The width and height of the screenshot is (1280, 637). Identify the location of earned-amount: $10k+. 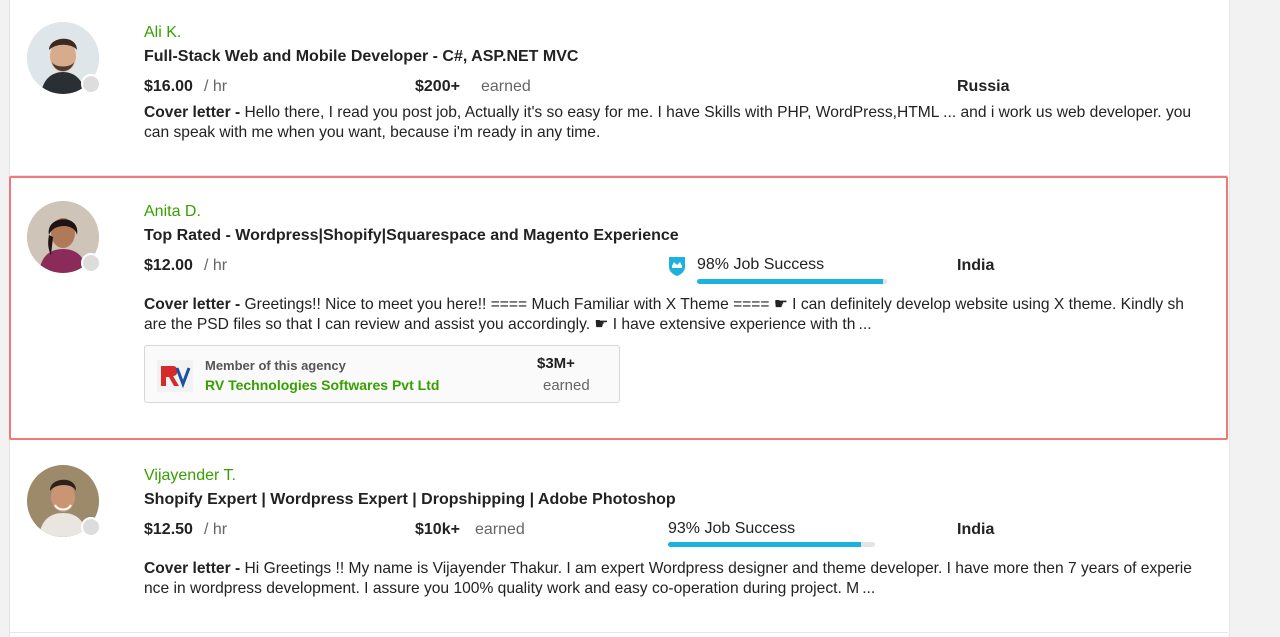
(437, 529).